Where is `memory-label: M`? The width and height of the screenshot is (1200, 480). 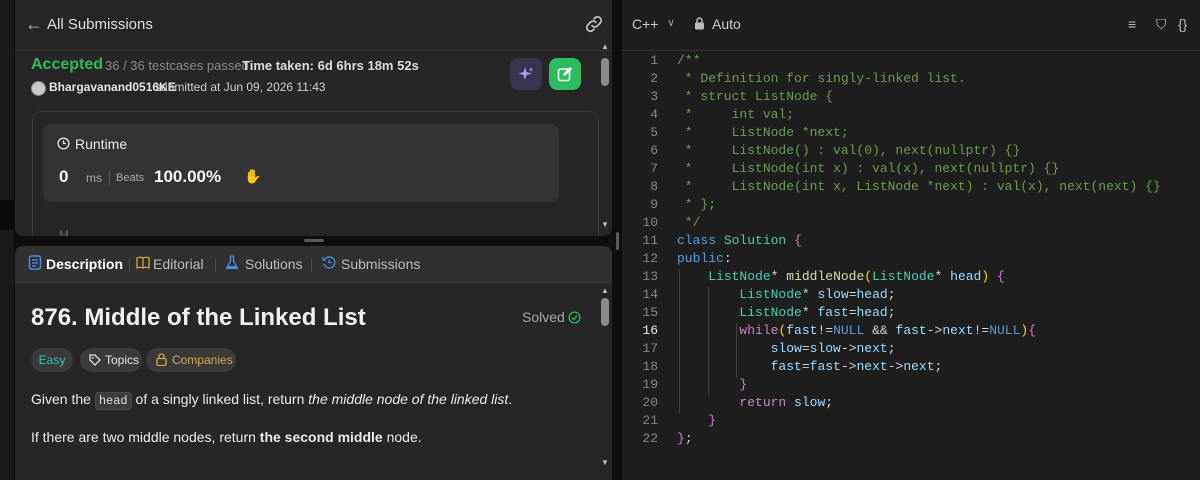
memory-label: M is located at coordinates (64, 232).